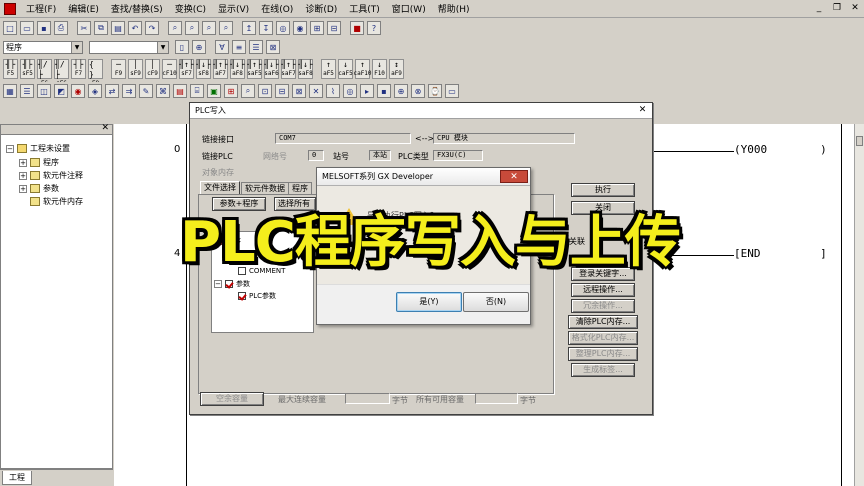 Image resolution: width=864 pixels, height=486 pixels. Describe the element at coordinates (288, 69) in the screenshot. I see `fkey-button: ╢↑├ saF7` at that location.